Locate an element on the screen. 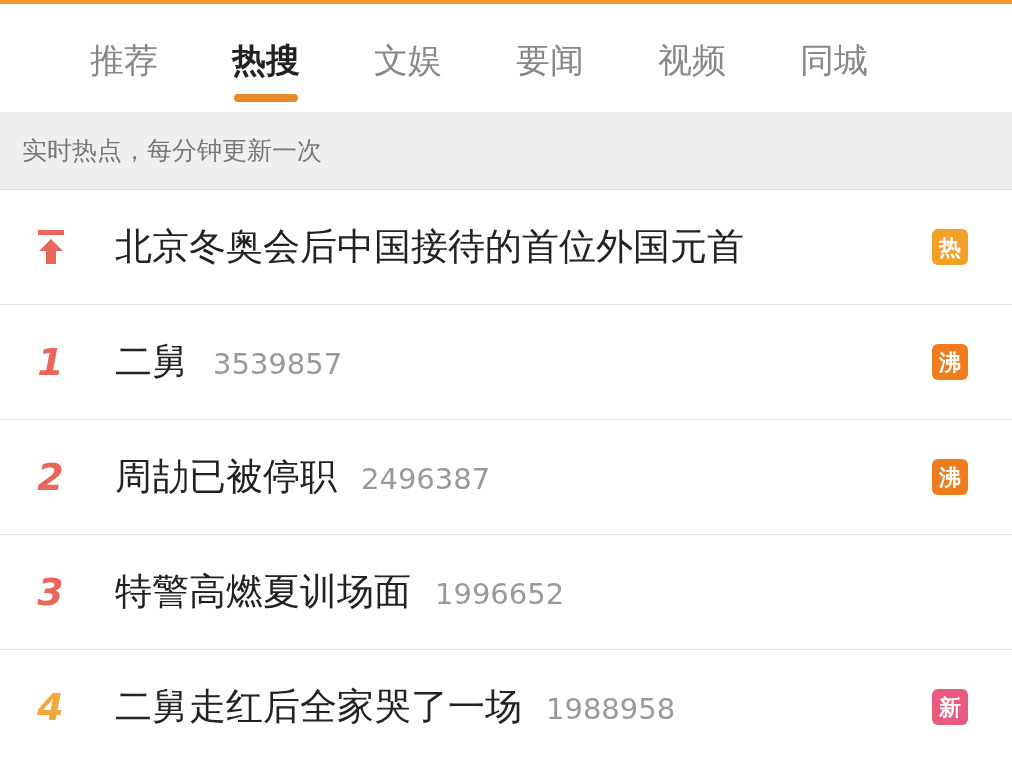 The image size is (1012, 761). tab: 同城 is located at coordinates (834, 72).